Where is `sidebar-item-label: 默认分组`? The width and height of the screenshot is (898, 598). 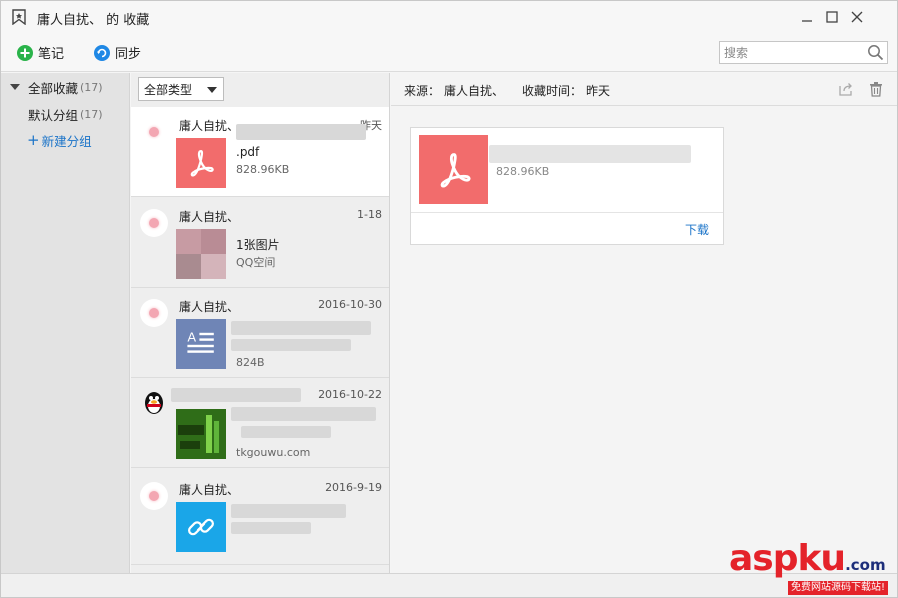
sidebar-item-label: 默认分组 is located at coordinates (53, 115).